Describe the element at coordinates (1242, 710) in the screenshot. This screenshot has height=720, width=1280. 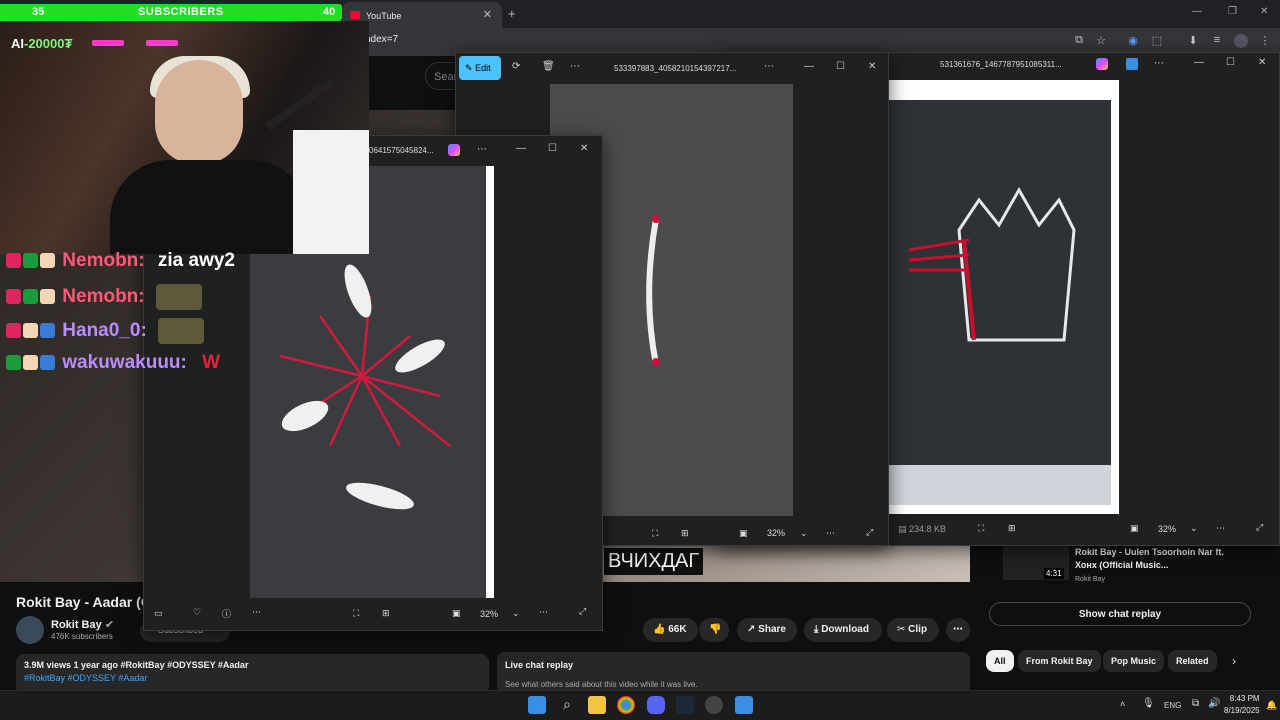
I see `clock-date: 8/19/2025` at that location.